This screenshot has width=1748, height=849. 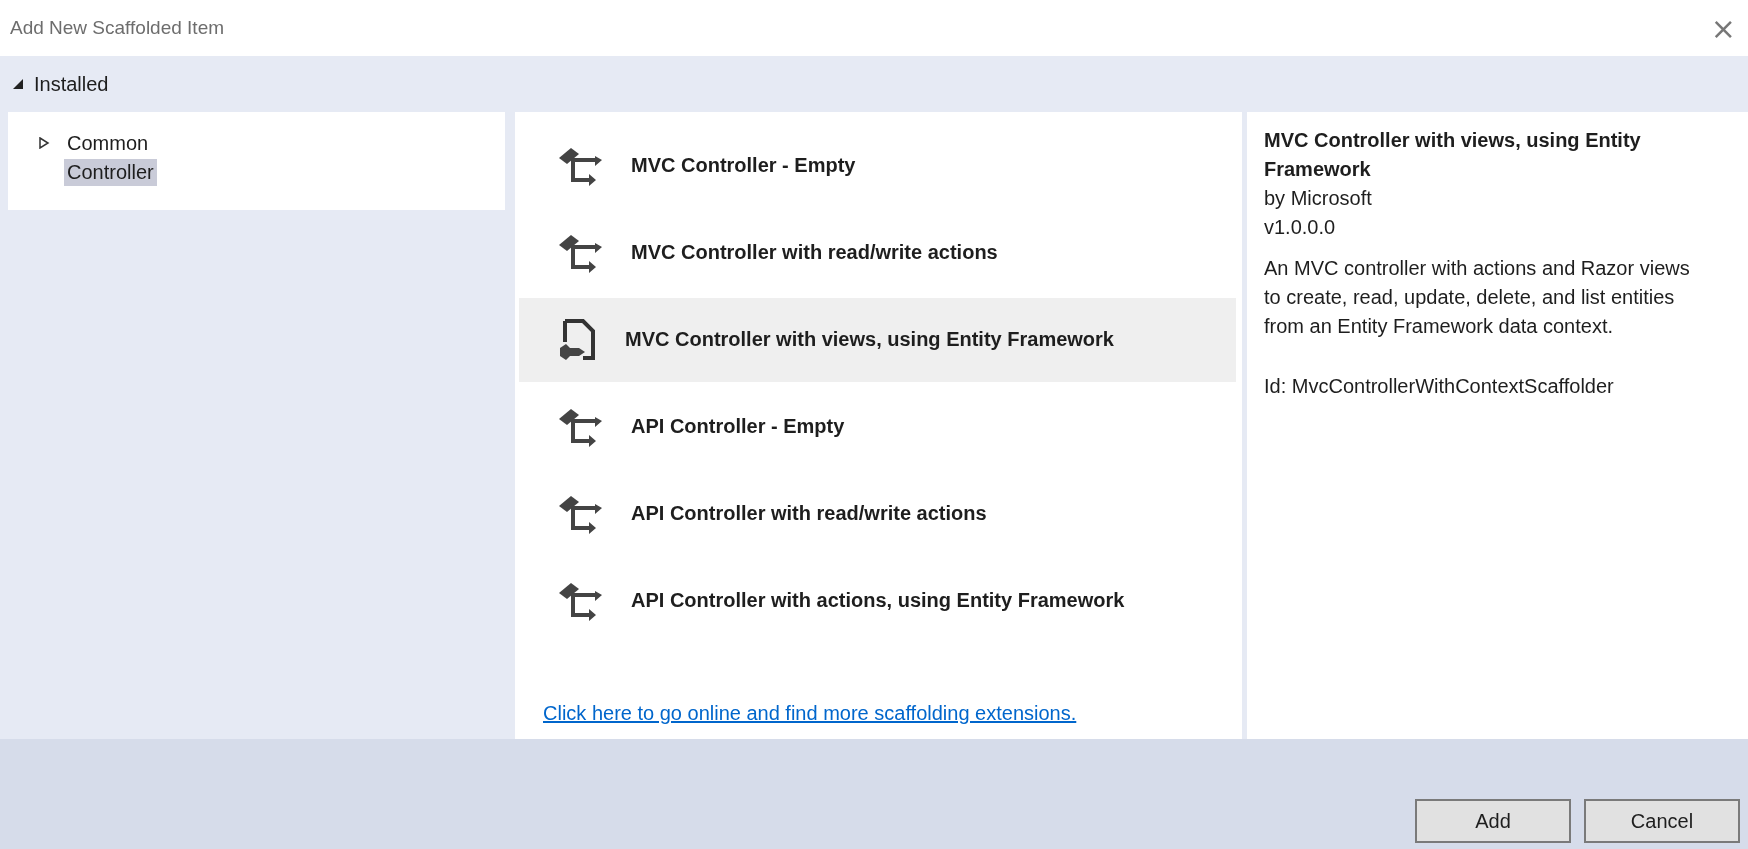 What do you see at coordinates (117, 28) in the screenshot?
I see `window-title: Add New Scaffolded Item` at bounding box center [117, 28].